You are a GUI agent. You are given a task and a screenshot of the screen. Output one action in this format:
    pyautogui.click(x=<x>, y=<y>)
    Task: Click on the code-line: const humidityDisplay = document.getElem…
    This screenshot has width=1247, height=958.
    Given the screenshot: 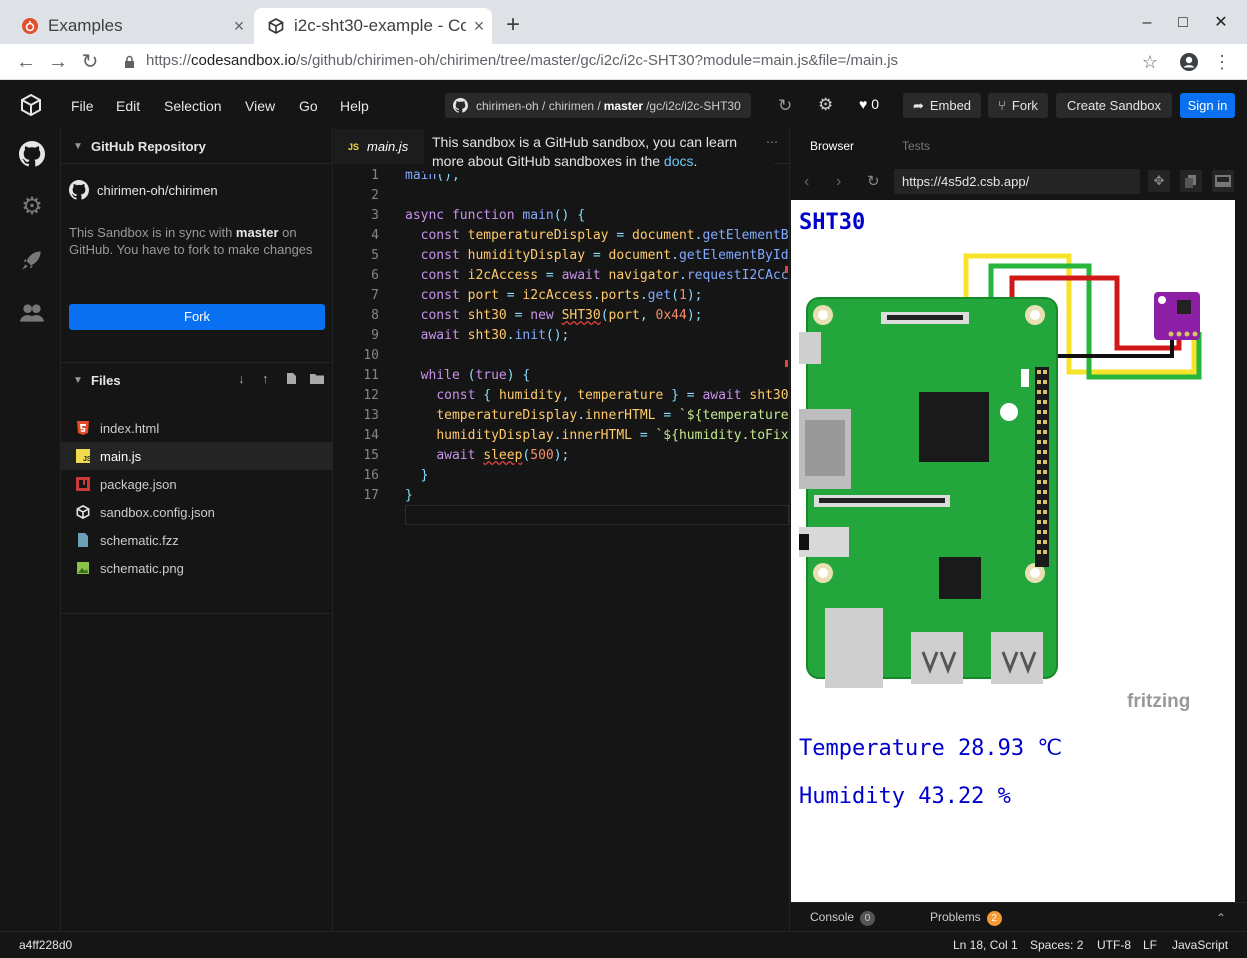 What is the action you would take?
    pyautogui.click(x=597, y=255)
    